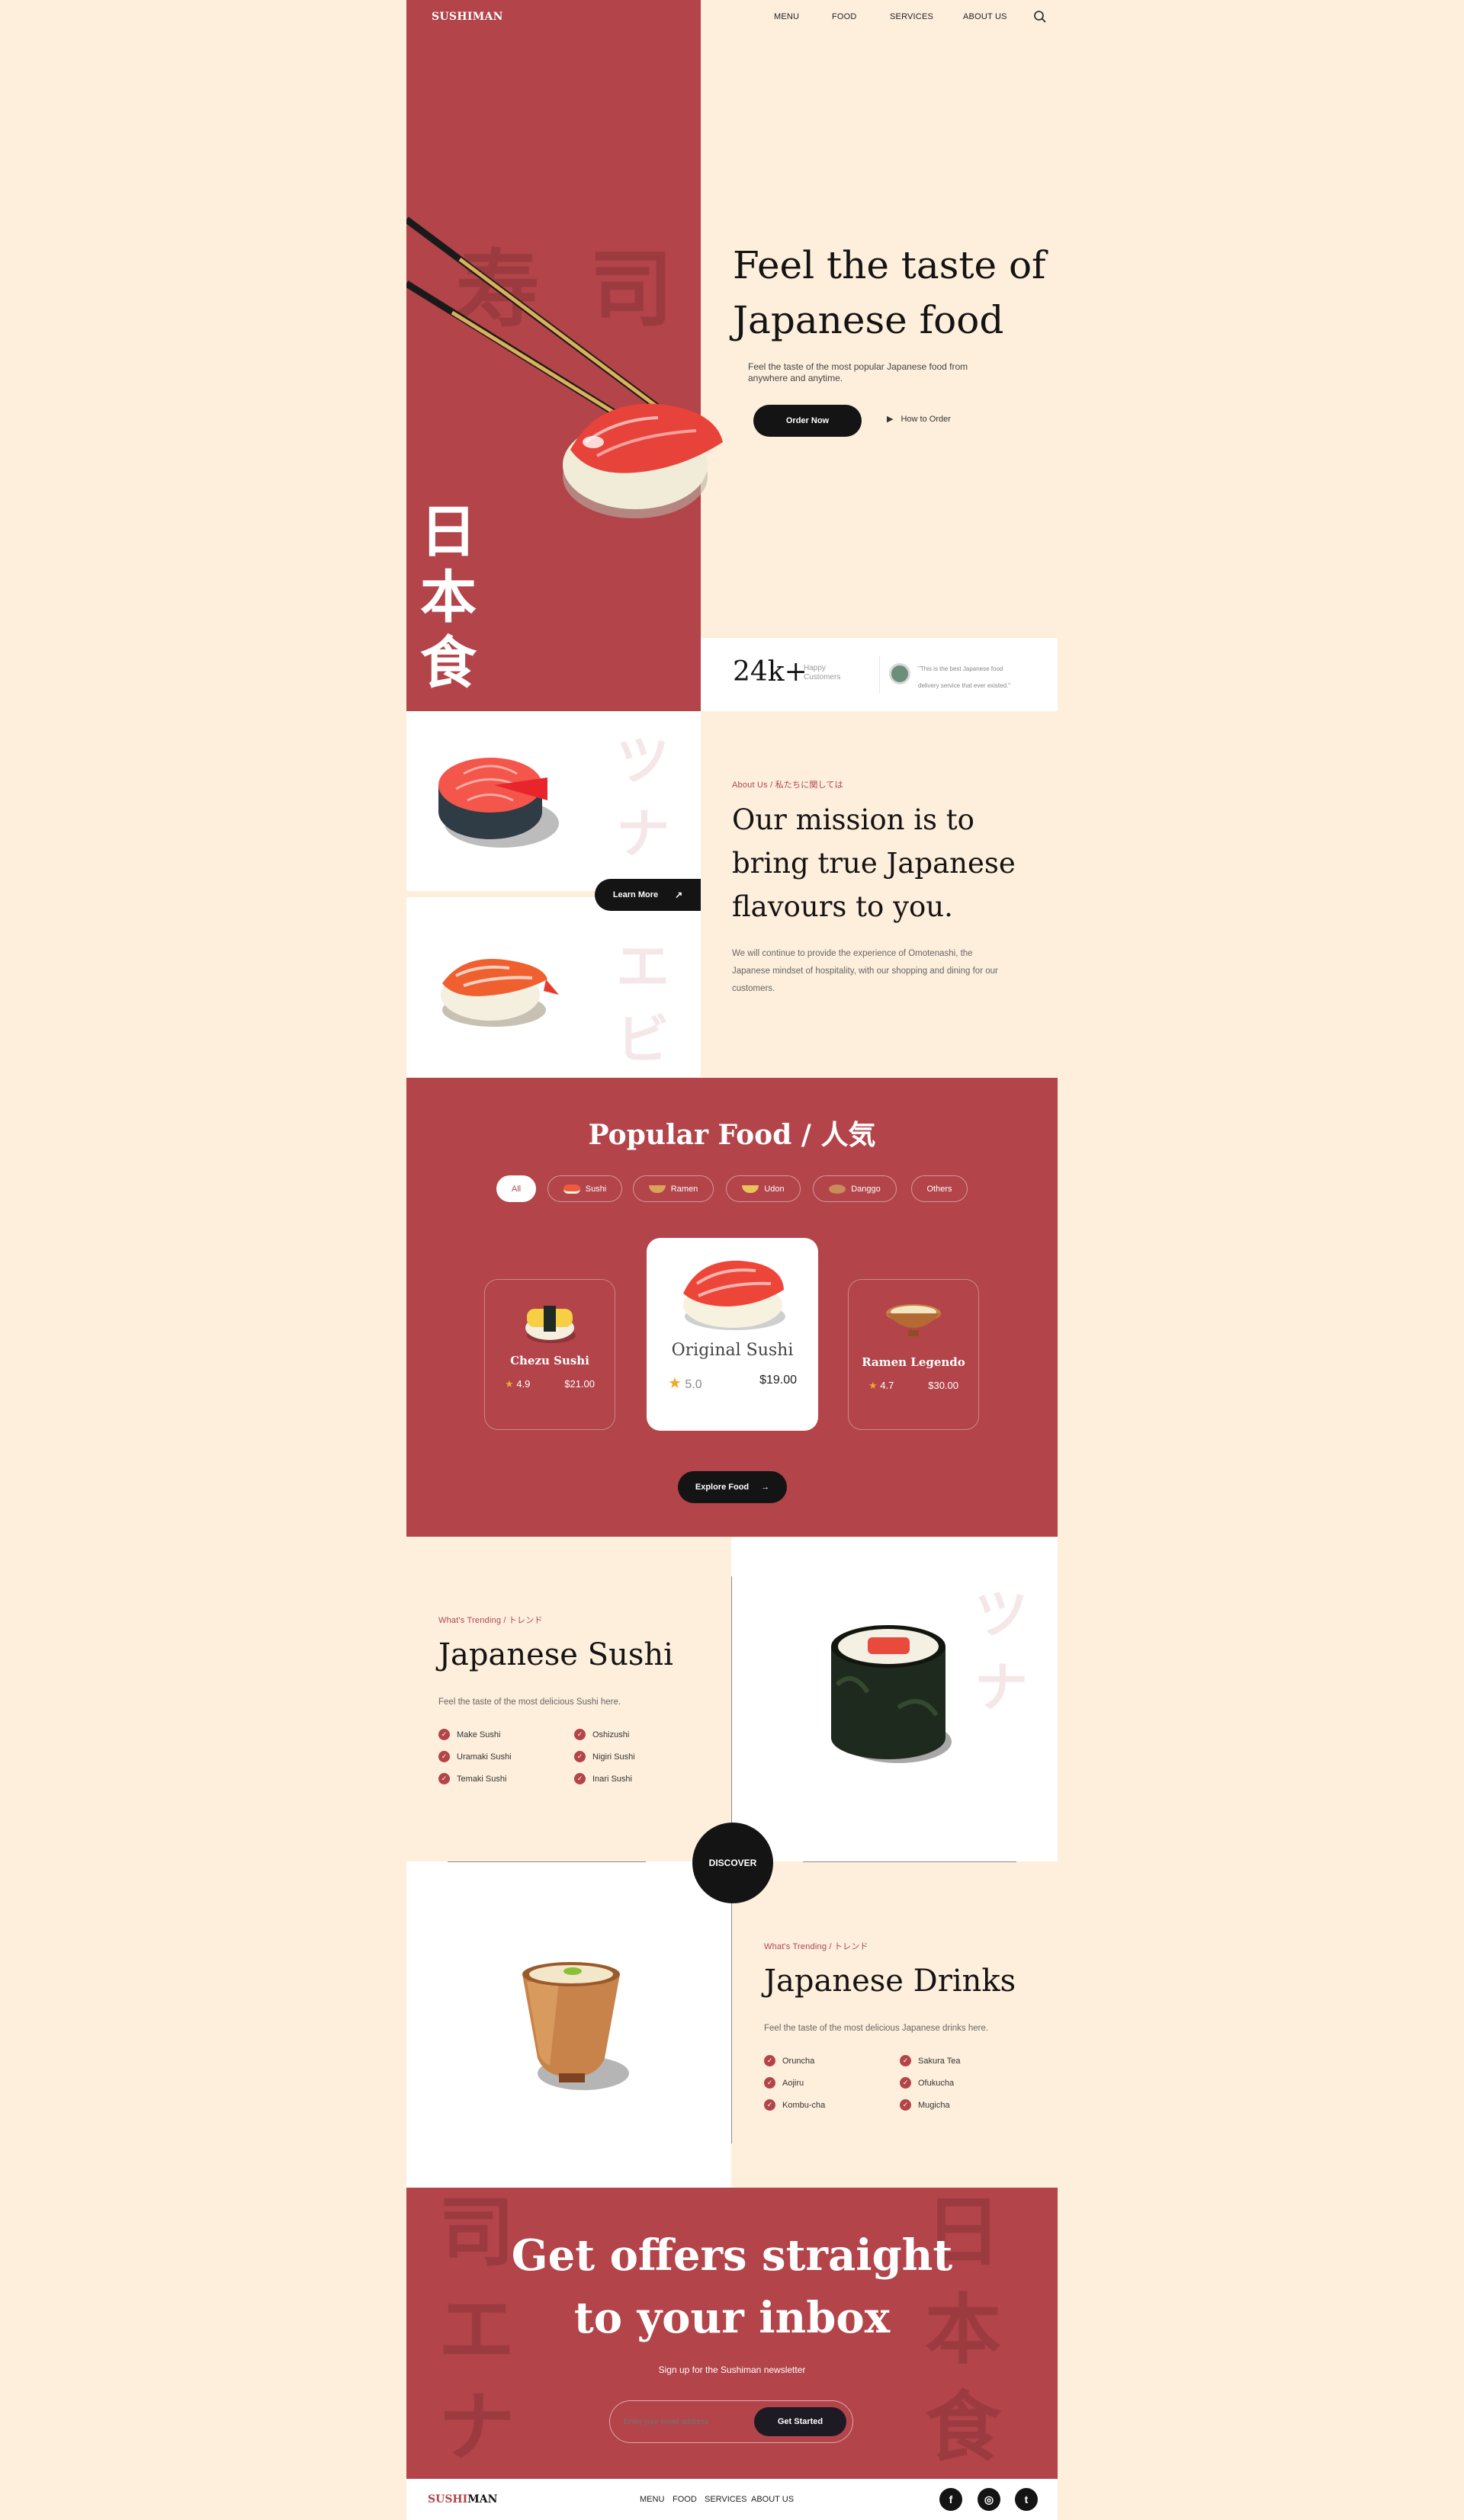 This screenshot has height=2520, width=1464. Describe the element at coordinates (673, 1188) in the screenshot. I see `filter-ramen: Ramen` at that location.